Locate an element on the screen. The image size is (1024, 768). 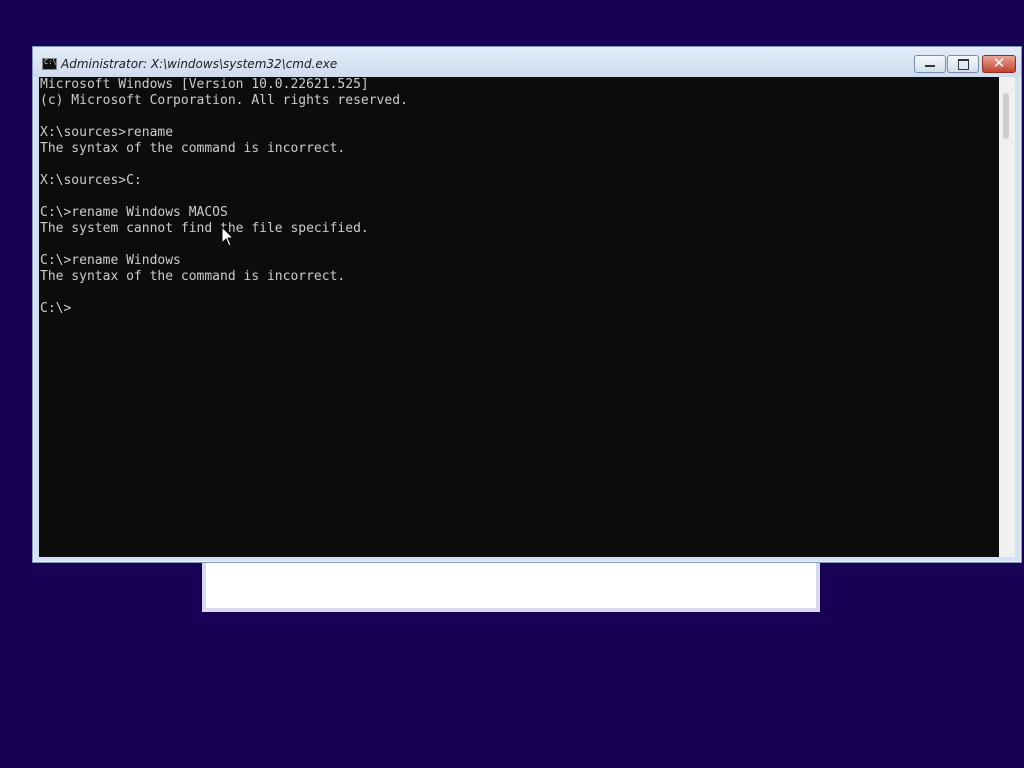
console-line: C:\>rename Windows is located at coordinates (110, 260).